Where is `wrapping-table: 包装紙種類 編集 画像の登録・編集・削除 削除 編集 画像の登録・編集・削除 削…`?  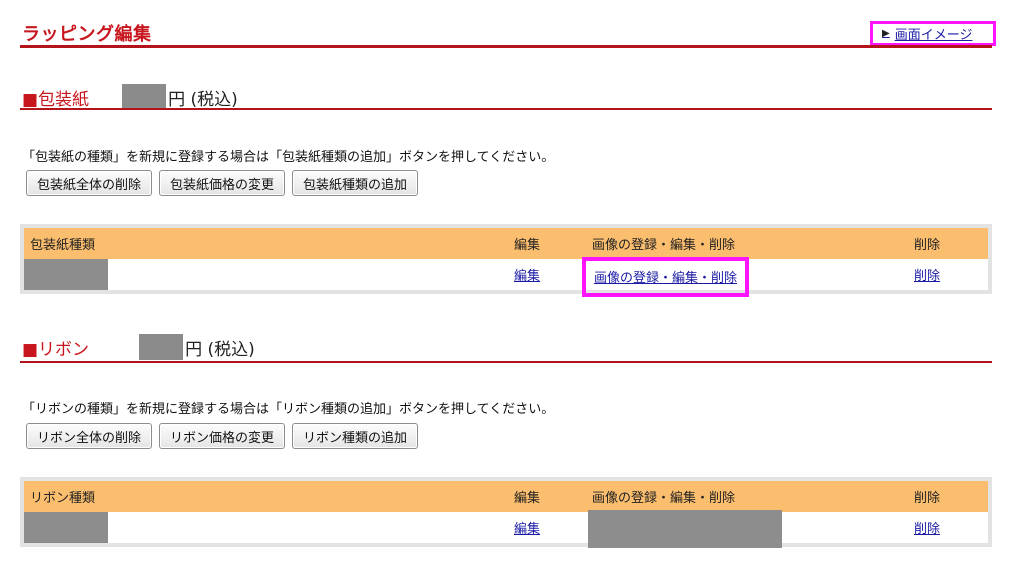 wrapping-table: 包装紙種類 編集 画像の登録・編集・削除 削除 編集 画像の登録・編集・削除 削… is located at coordinates (506, 260).